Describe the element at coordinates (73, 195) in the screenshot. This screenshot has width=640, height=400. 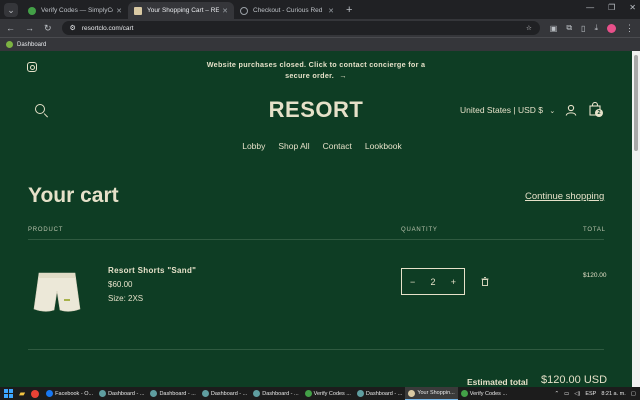
I see `page-title: Your cart` at that location.